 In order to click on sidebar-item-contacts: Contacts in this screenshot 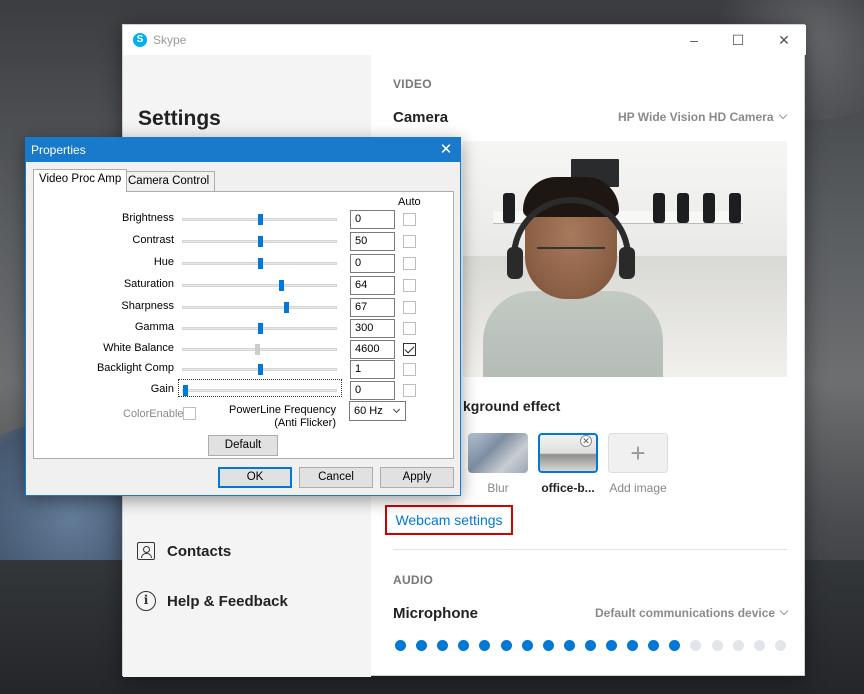, I will do `click(183, 551)`.